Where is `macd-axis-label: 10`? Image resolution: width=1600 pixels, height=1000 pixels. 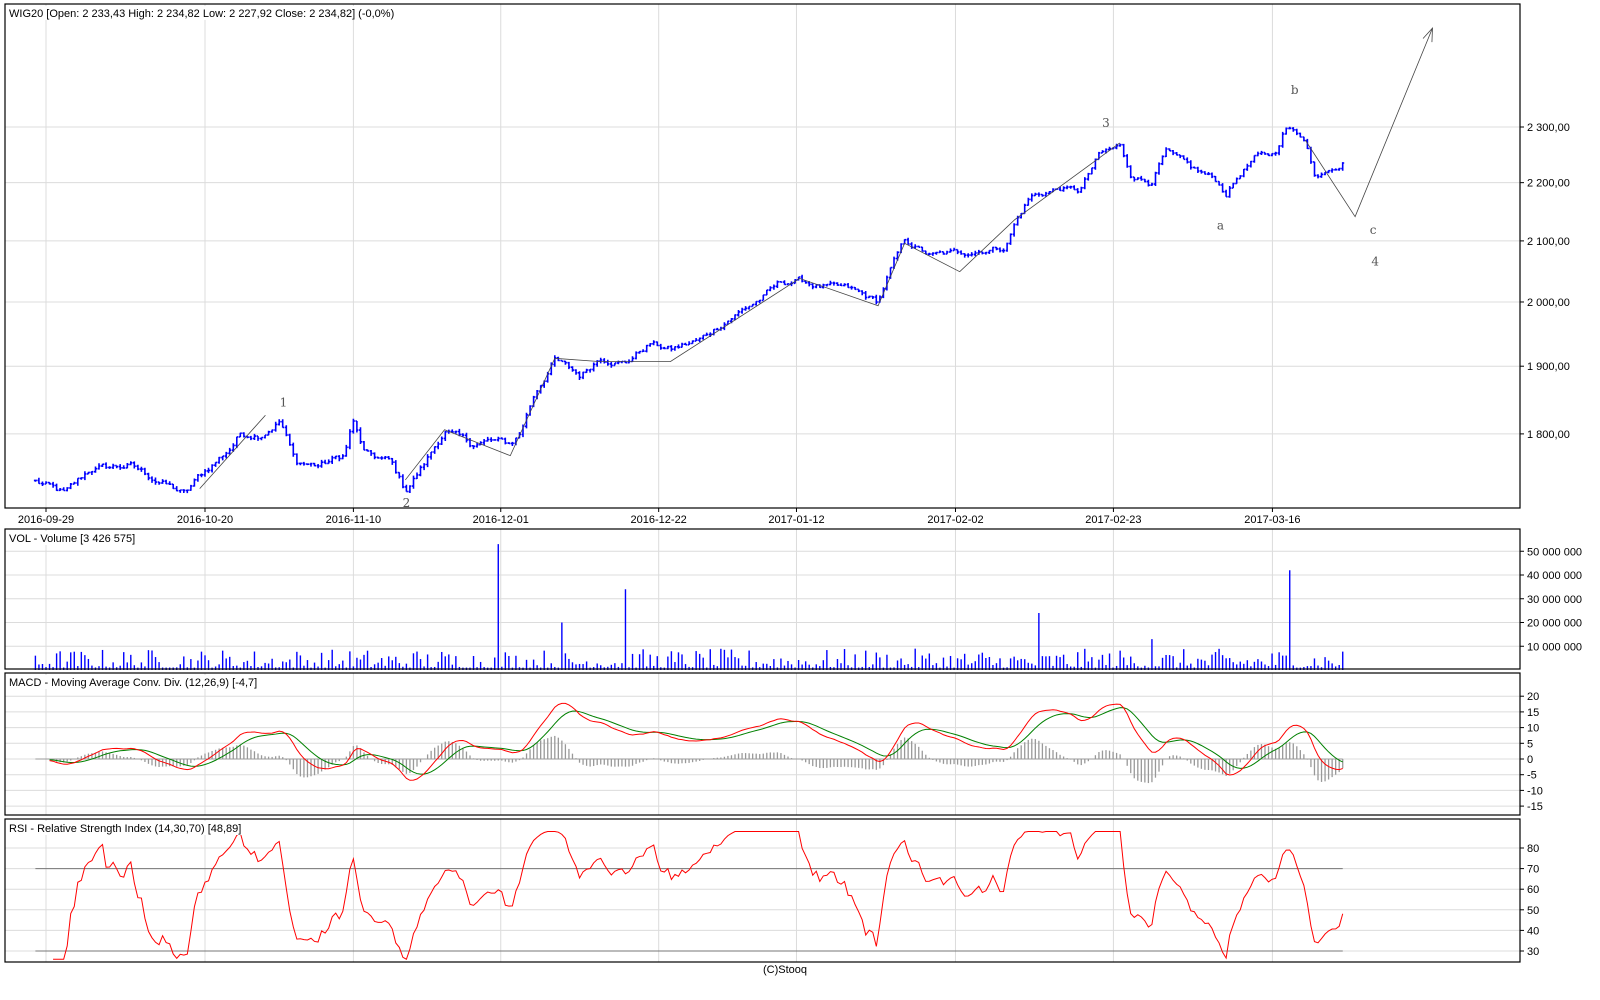 macd-axis-label: 10 is located at coordinates (1533, 729).